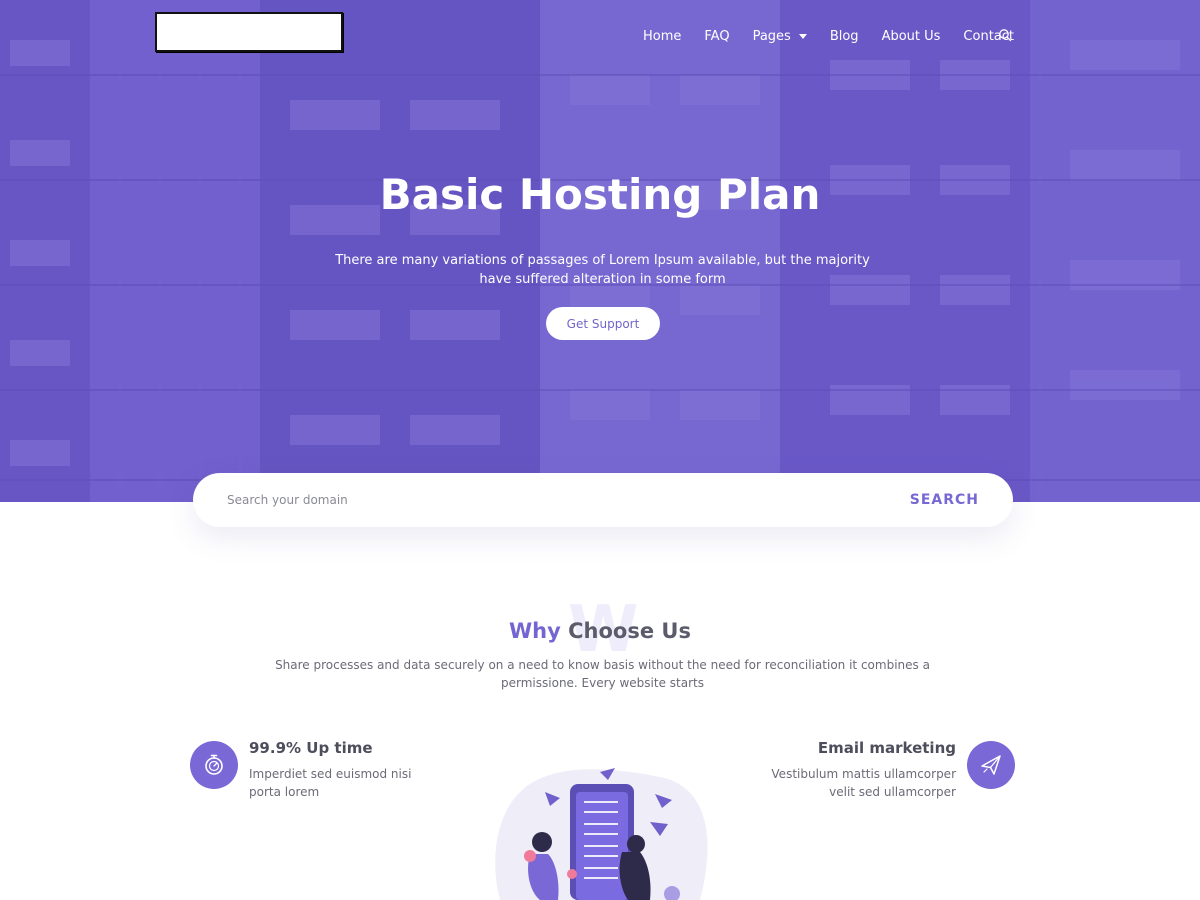  Describe the element at coordinates (311, 748) in the screenshot. I see `feature-uptime-title: 99.9% Up time` at that location.